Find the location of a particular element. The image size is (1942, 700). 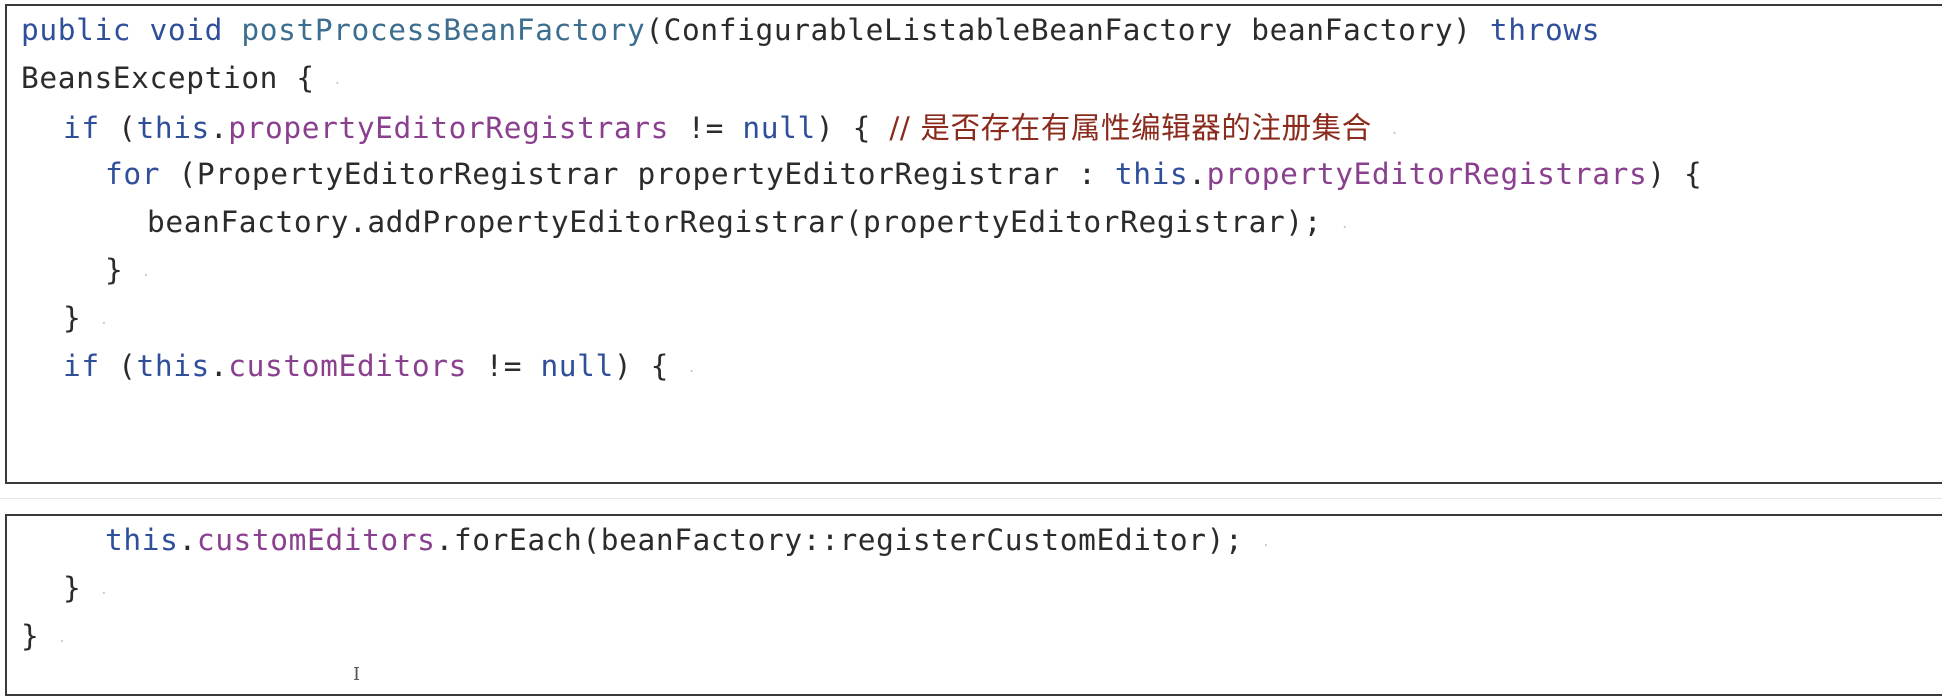

section-divider is located at coordinates (971, 498).